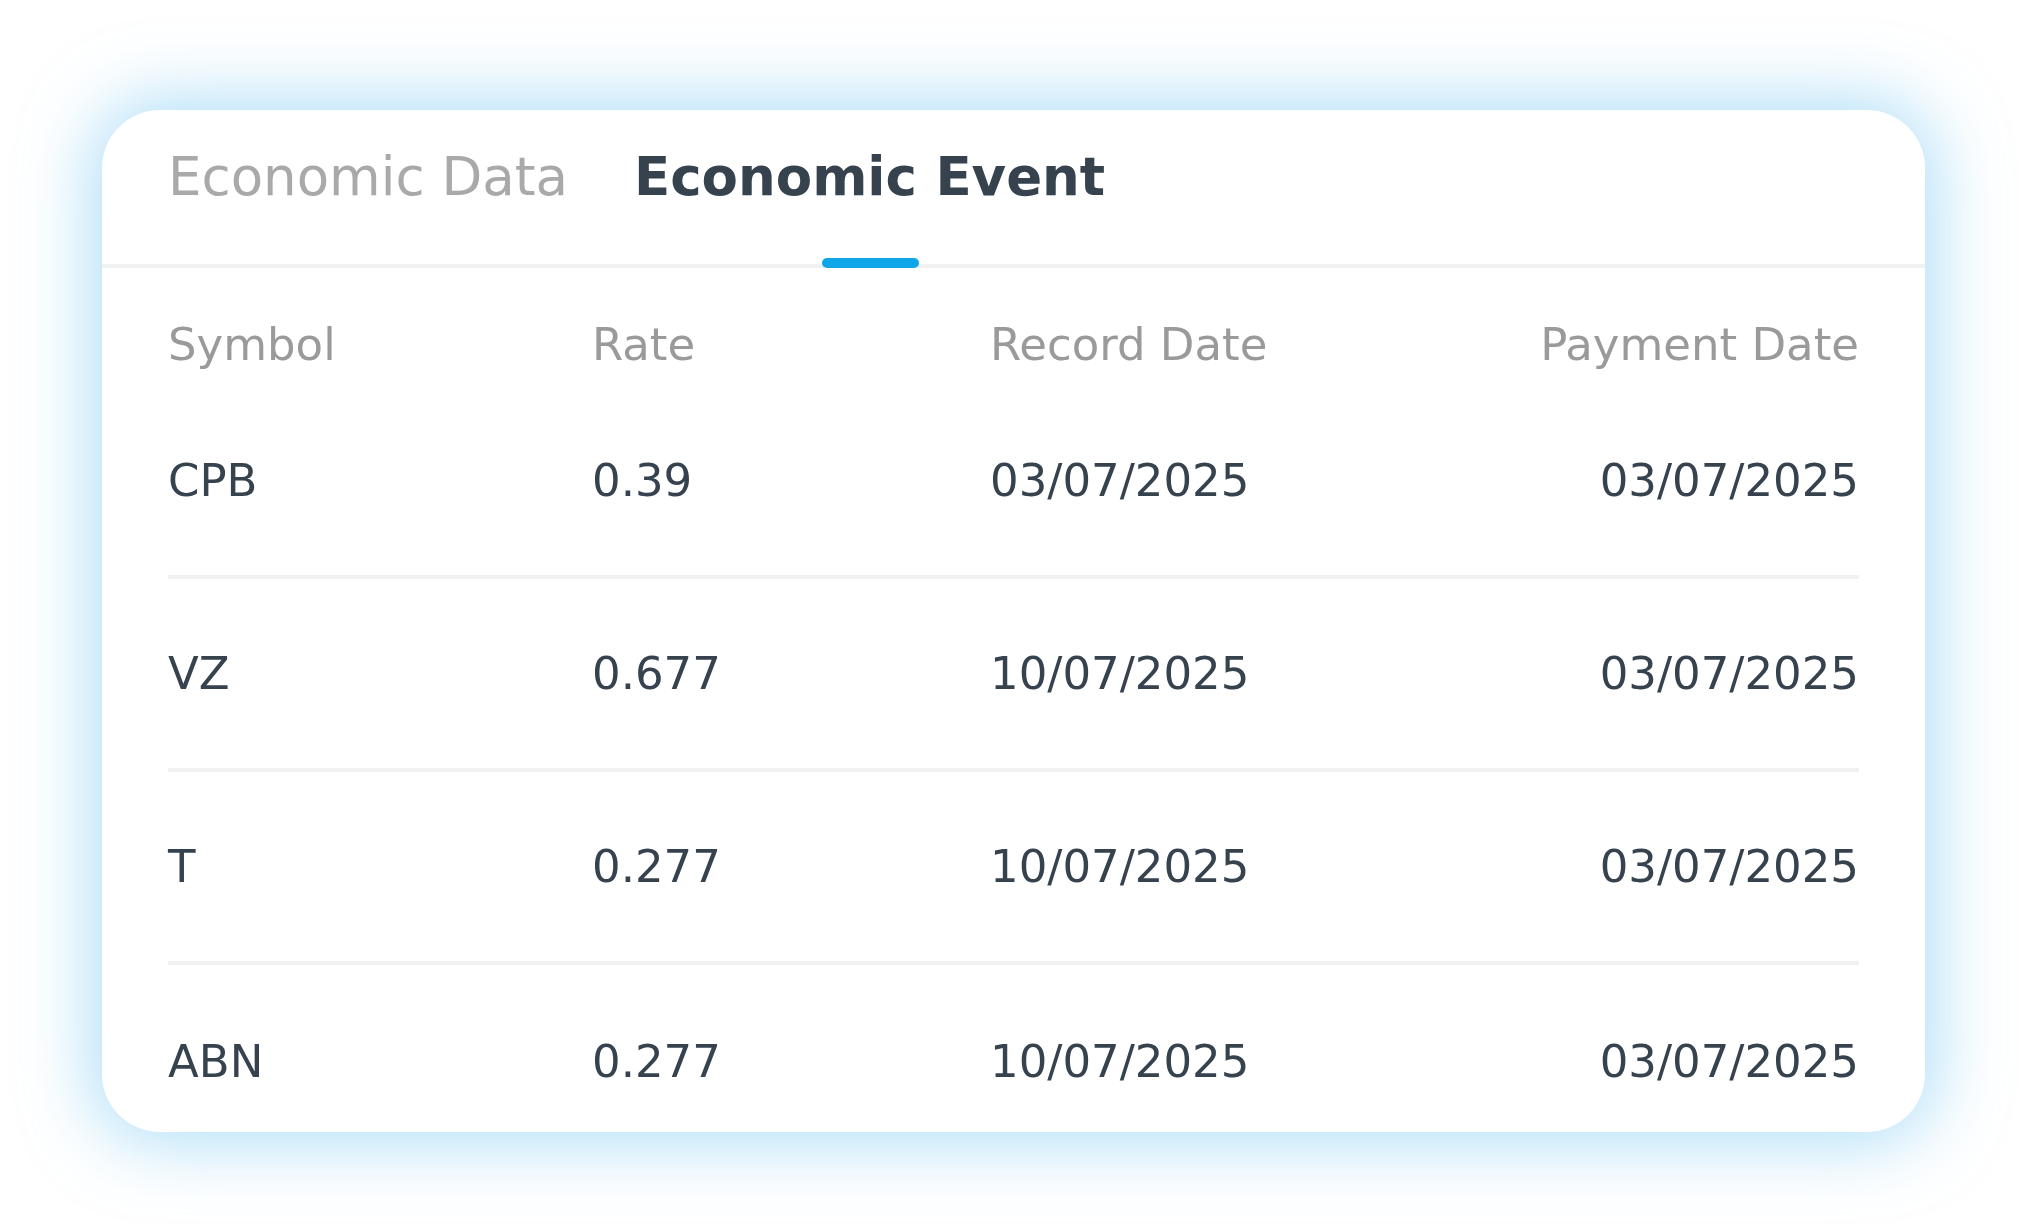  I want to click on symbol-cell-text: VZ, so click(199, 673).